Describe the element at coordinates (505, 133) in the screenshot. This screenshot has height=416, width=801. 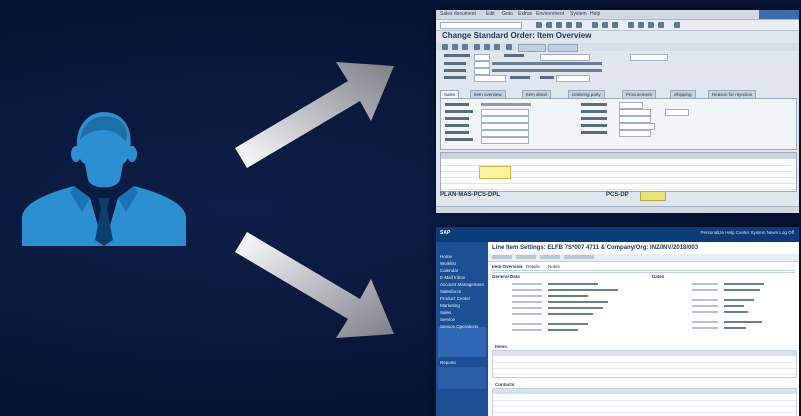
I see `billing-block-field` at that location.